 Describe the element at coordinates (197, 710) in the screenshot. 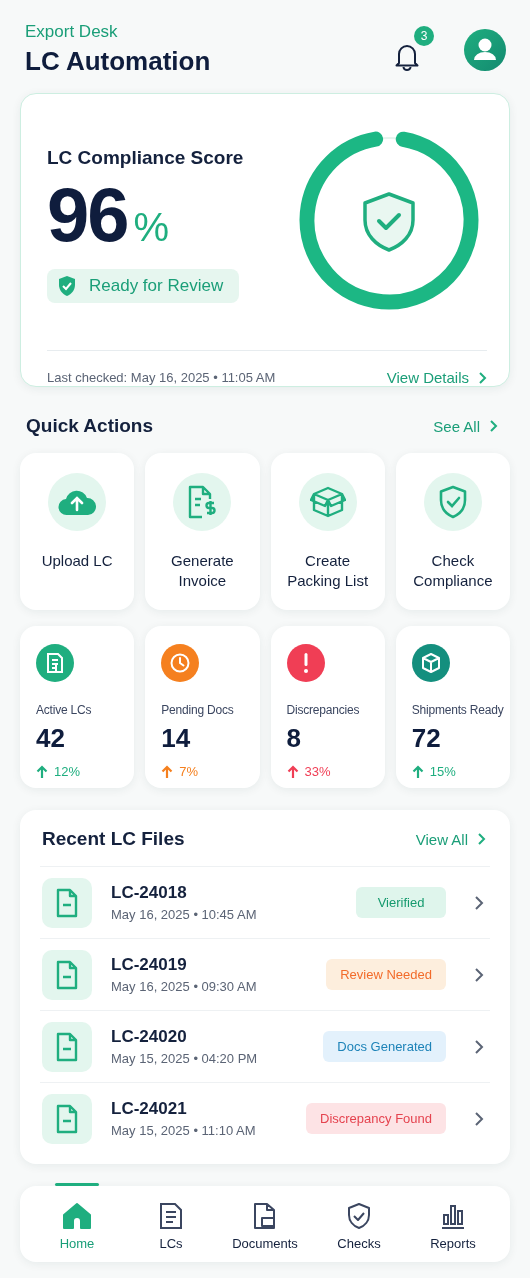

I see `stat-label: Pending Docs` at that location.